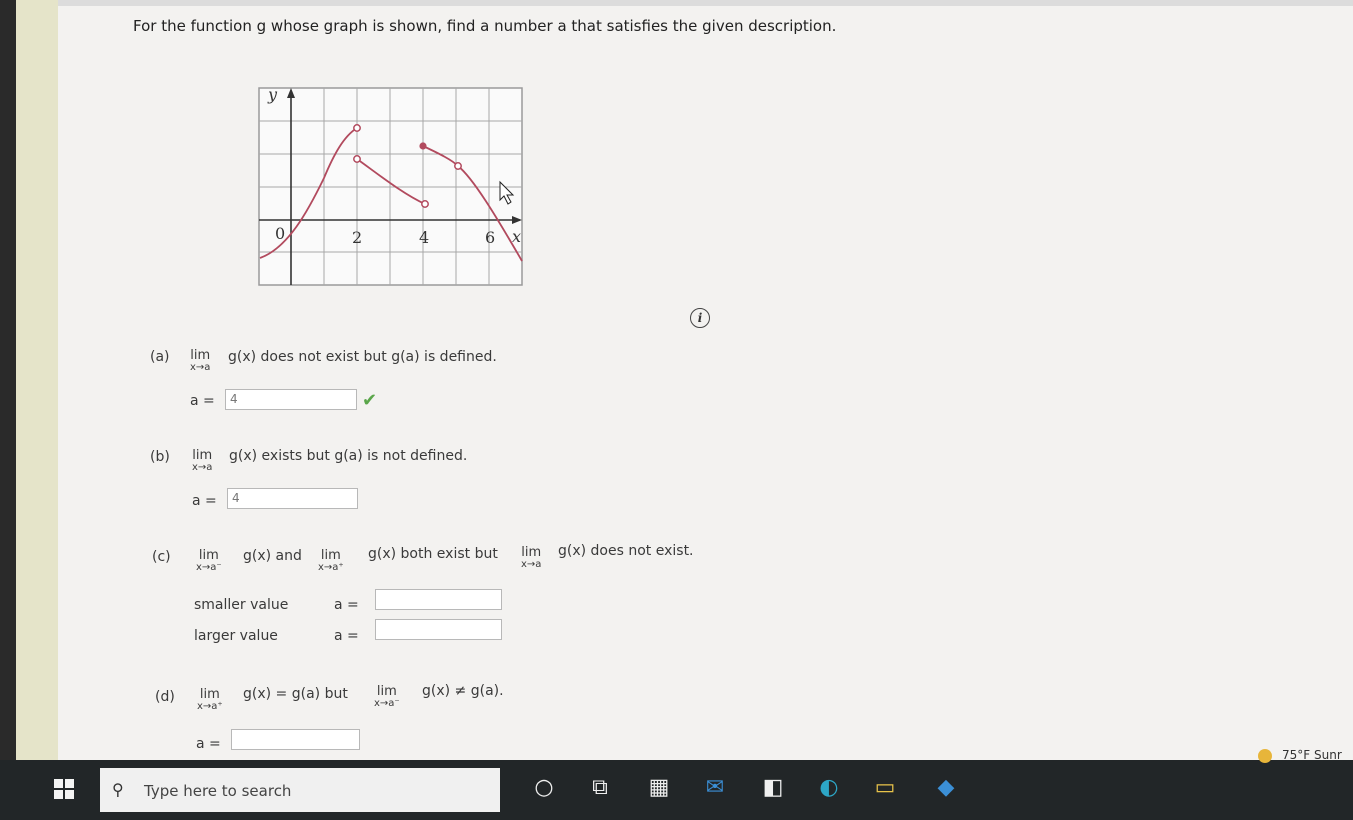 The image size is (1353, 820). What do you see at coordinates (272, 556) in the screenshot?
I see `part-c-text-1: g(x) and` at bounding box center [272, 556].